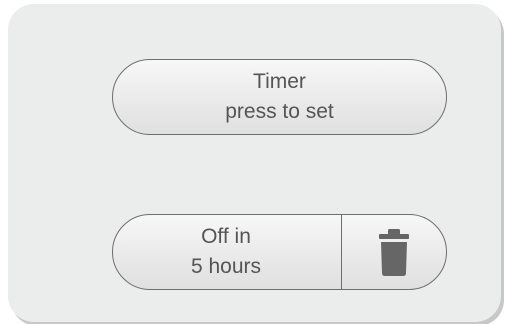 The width and height of the screenshot is (507, 324). What do you see at coordinates (279, 81) in the screenshot?
I see `set-timer-title: Timer` at bounding box center [279, 81].